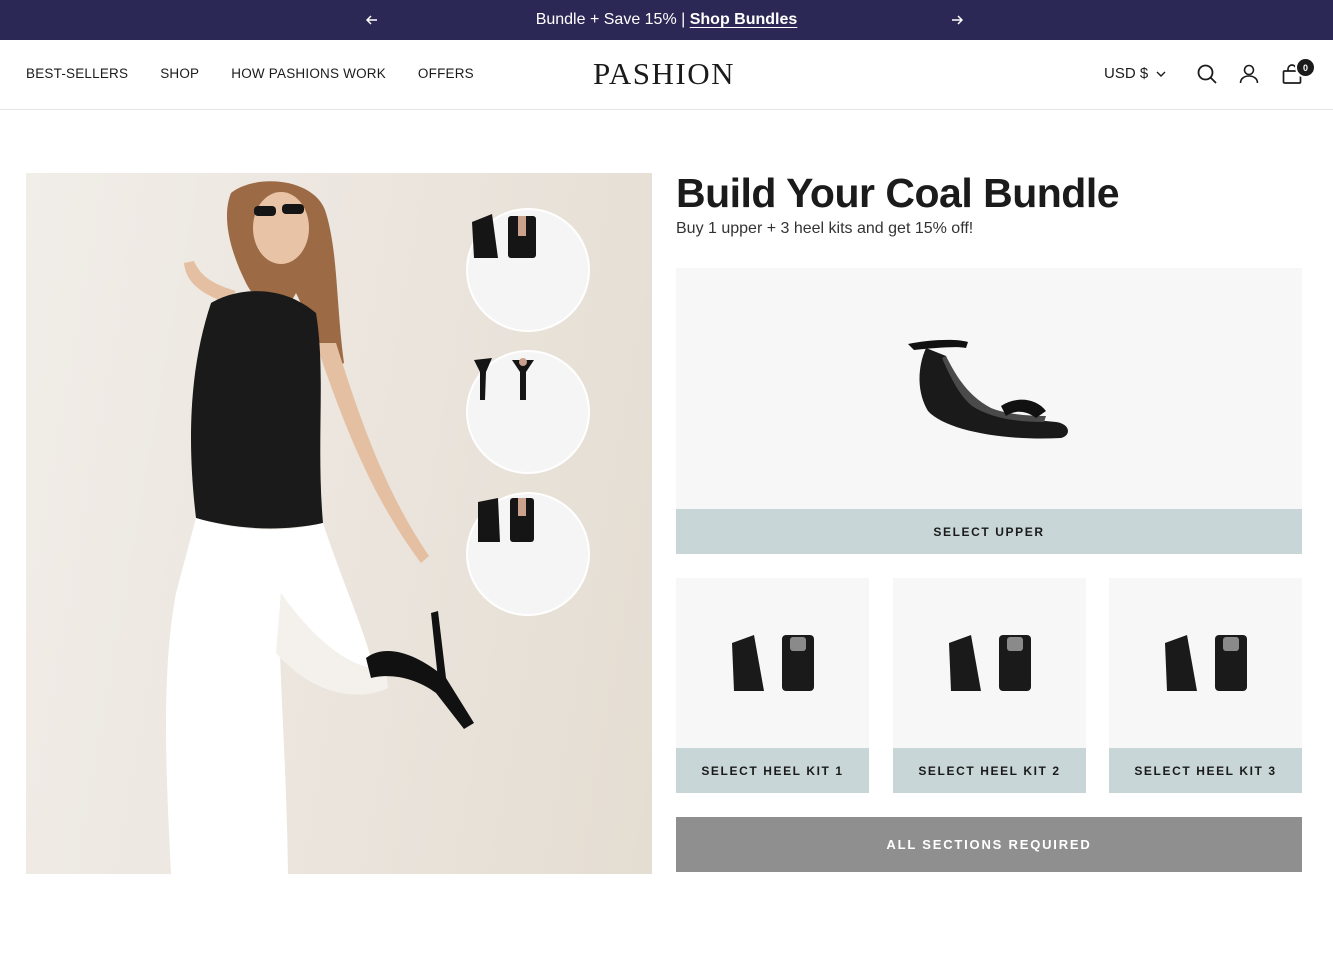  I want to click on announcement-text: Bundle + Save 15% |, so click(612, 19).